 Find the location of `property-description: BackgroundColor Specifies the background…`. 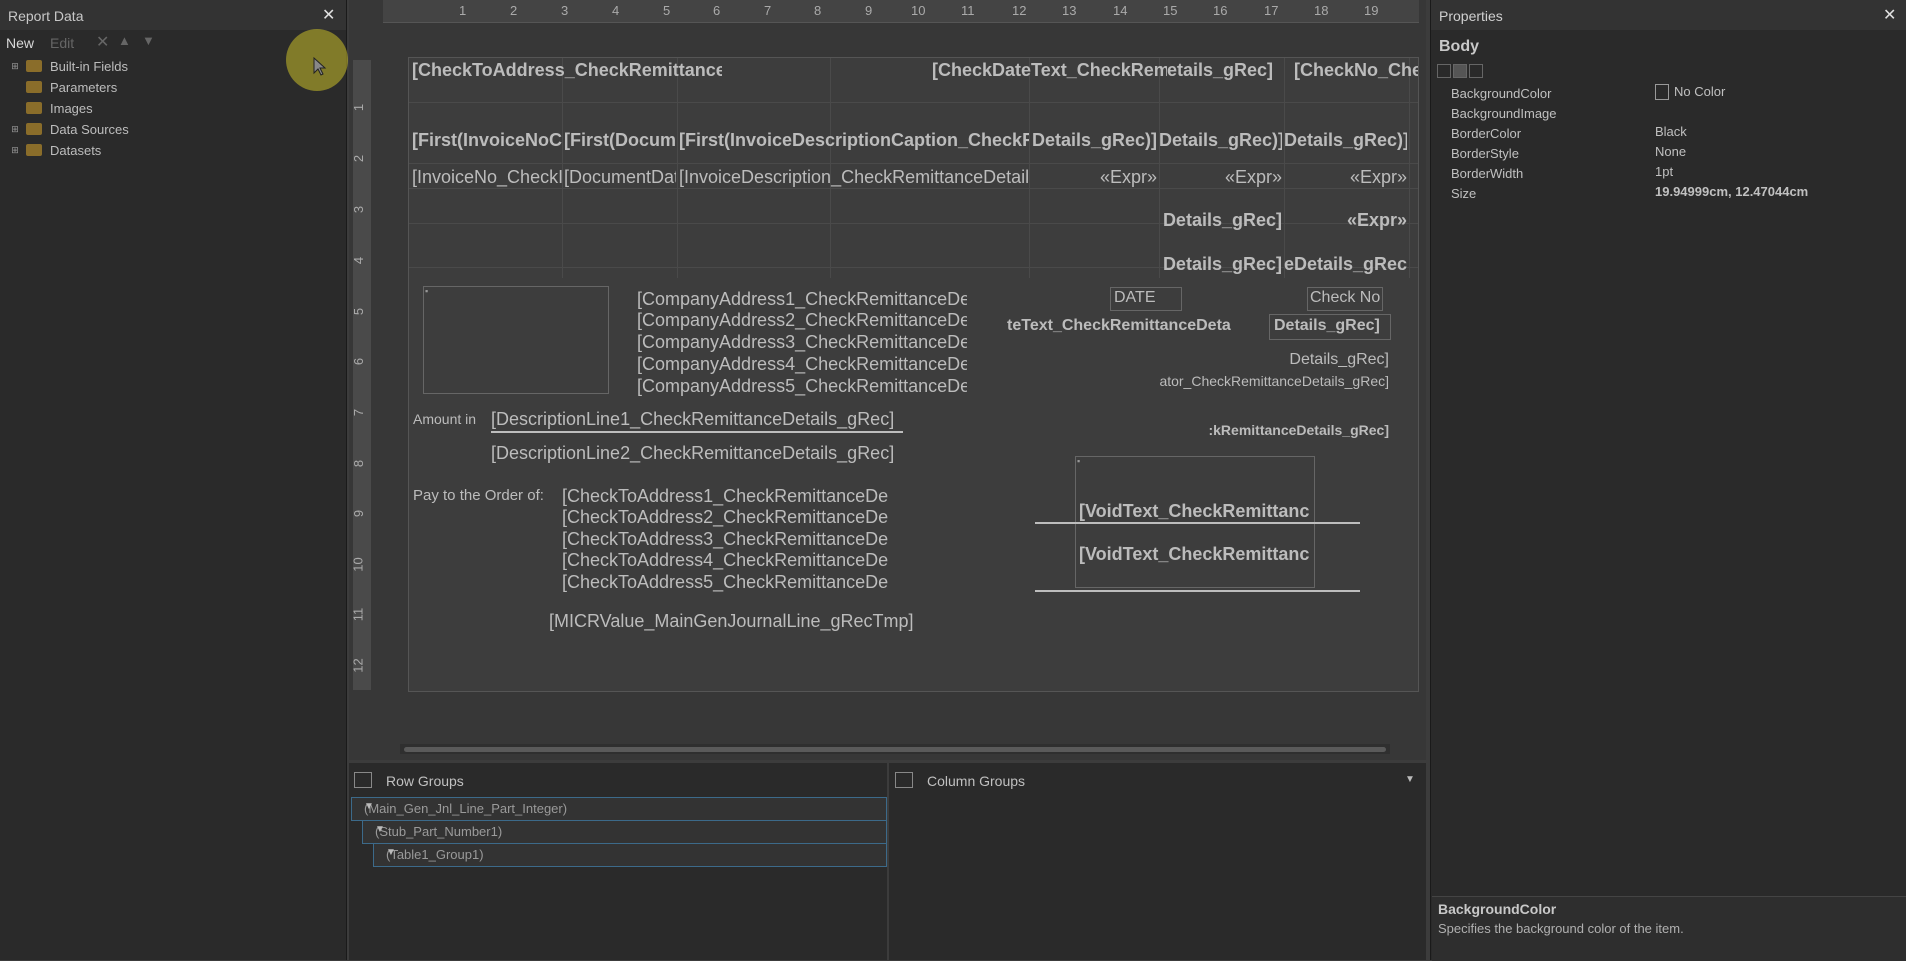

property-description: BackgroundColor Specifies the background… is located at coordinates (1669, 928).